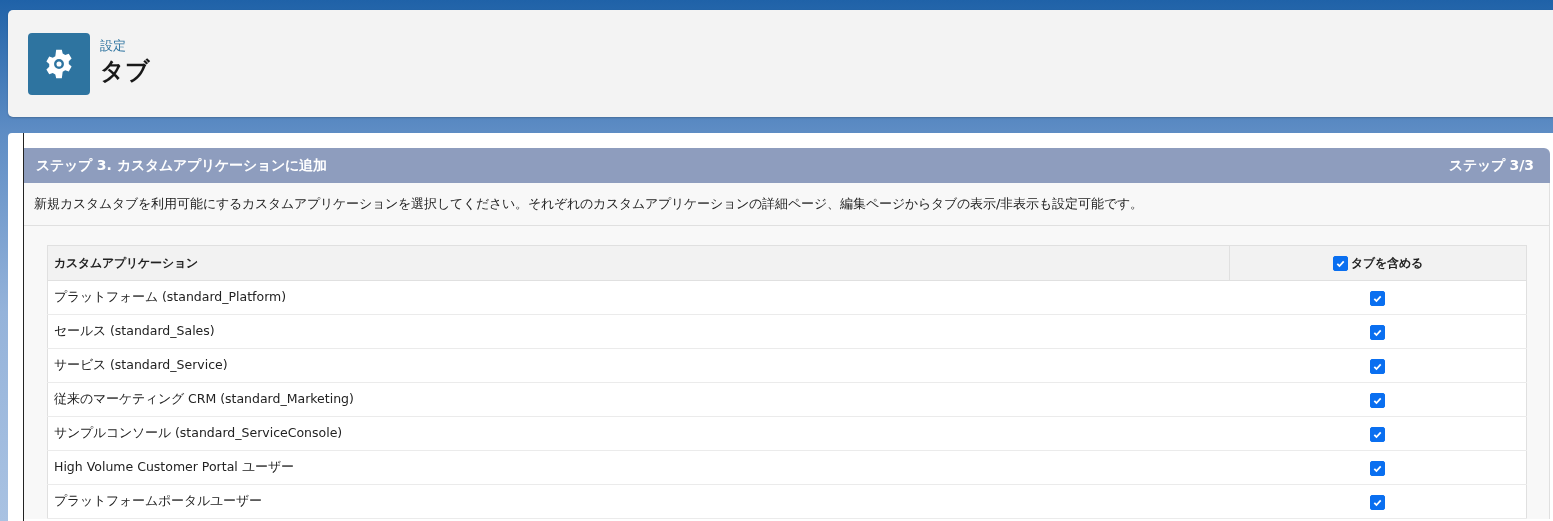 This screenshot has height=521, width=1553. I want to click on table-cell: High Volume Customer Portal ユーザー, so click(638, 467).